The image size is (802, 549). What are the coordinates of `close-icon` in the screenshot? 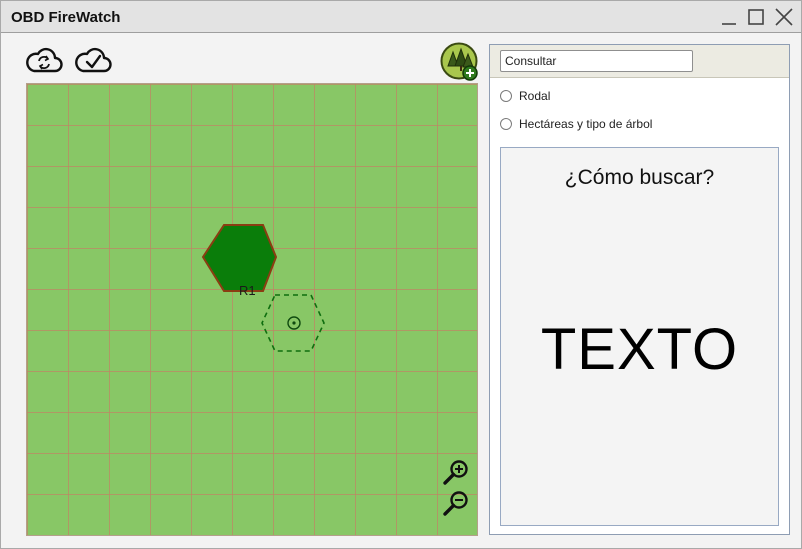 It's located at (784, 17).